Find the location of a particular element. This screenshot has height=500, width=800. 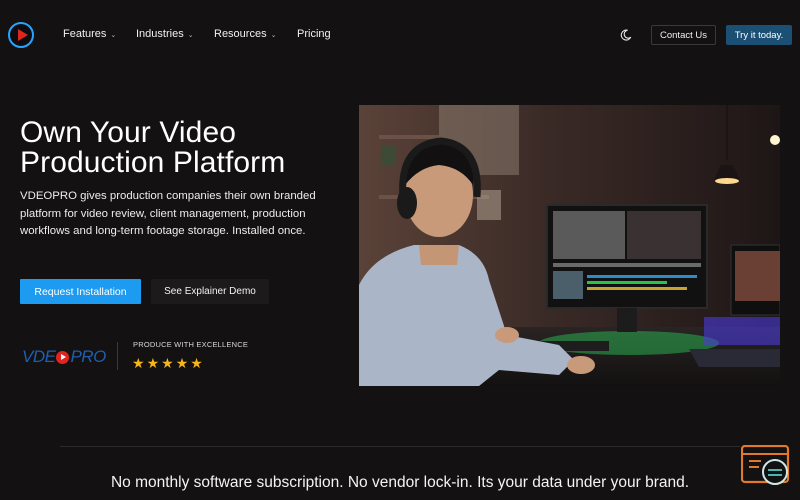

moon-icon is located at coordinates (626, 35).